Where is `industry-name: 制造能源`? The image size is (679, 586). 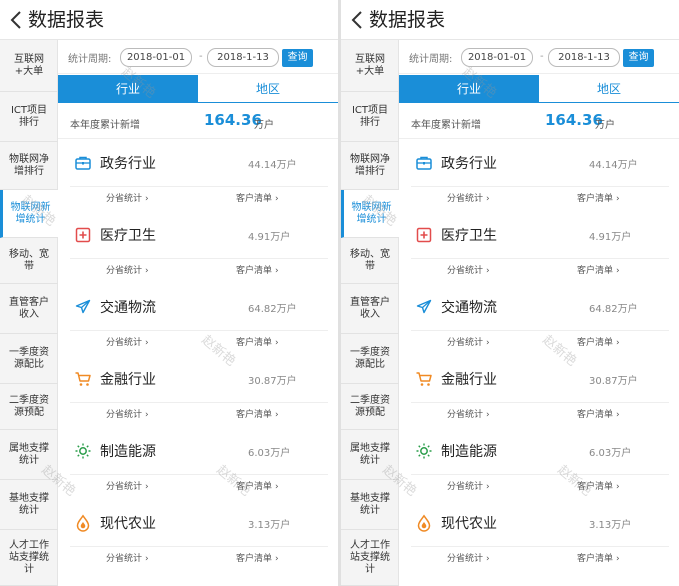
industry-name: 制造能源 is located at coordinates (469, 452).